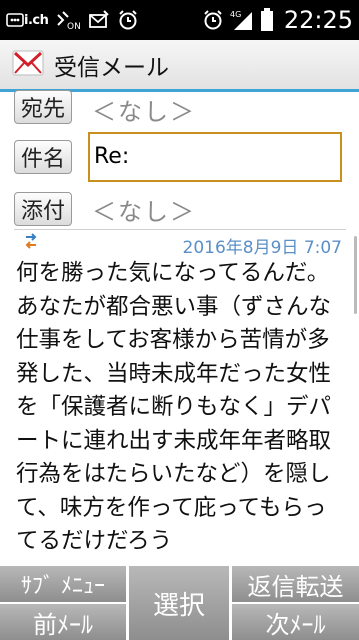  I want to click on svg-text: 4G, so click(235, 14).